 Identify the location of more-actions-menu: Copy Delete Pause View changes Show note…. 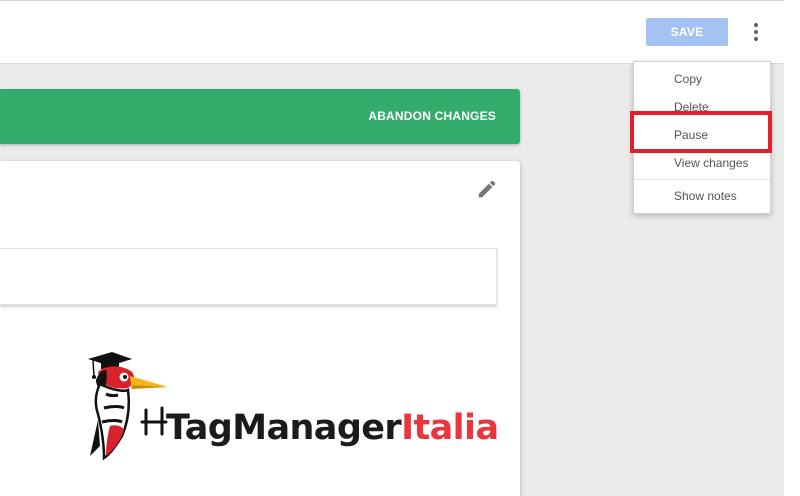
(702, 137).